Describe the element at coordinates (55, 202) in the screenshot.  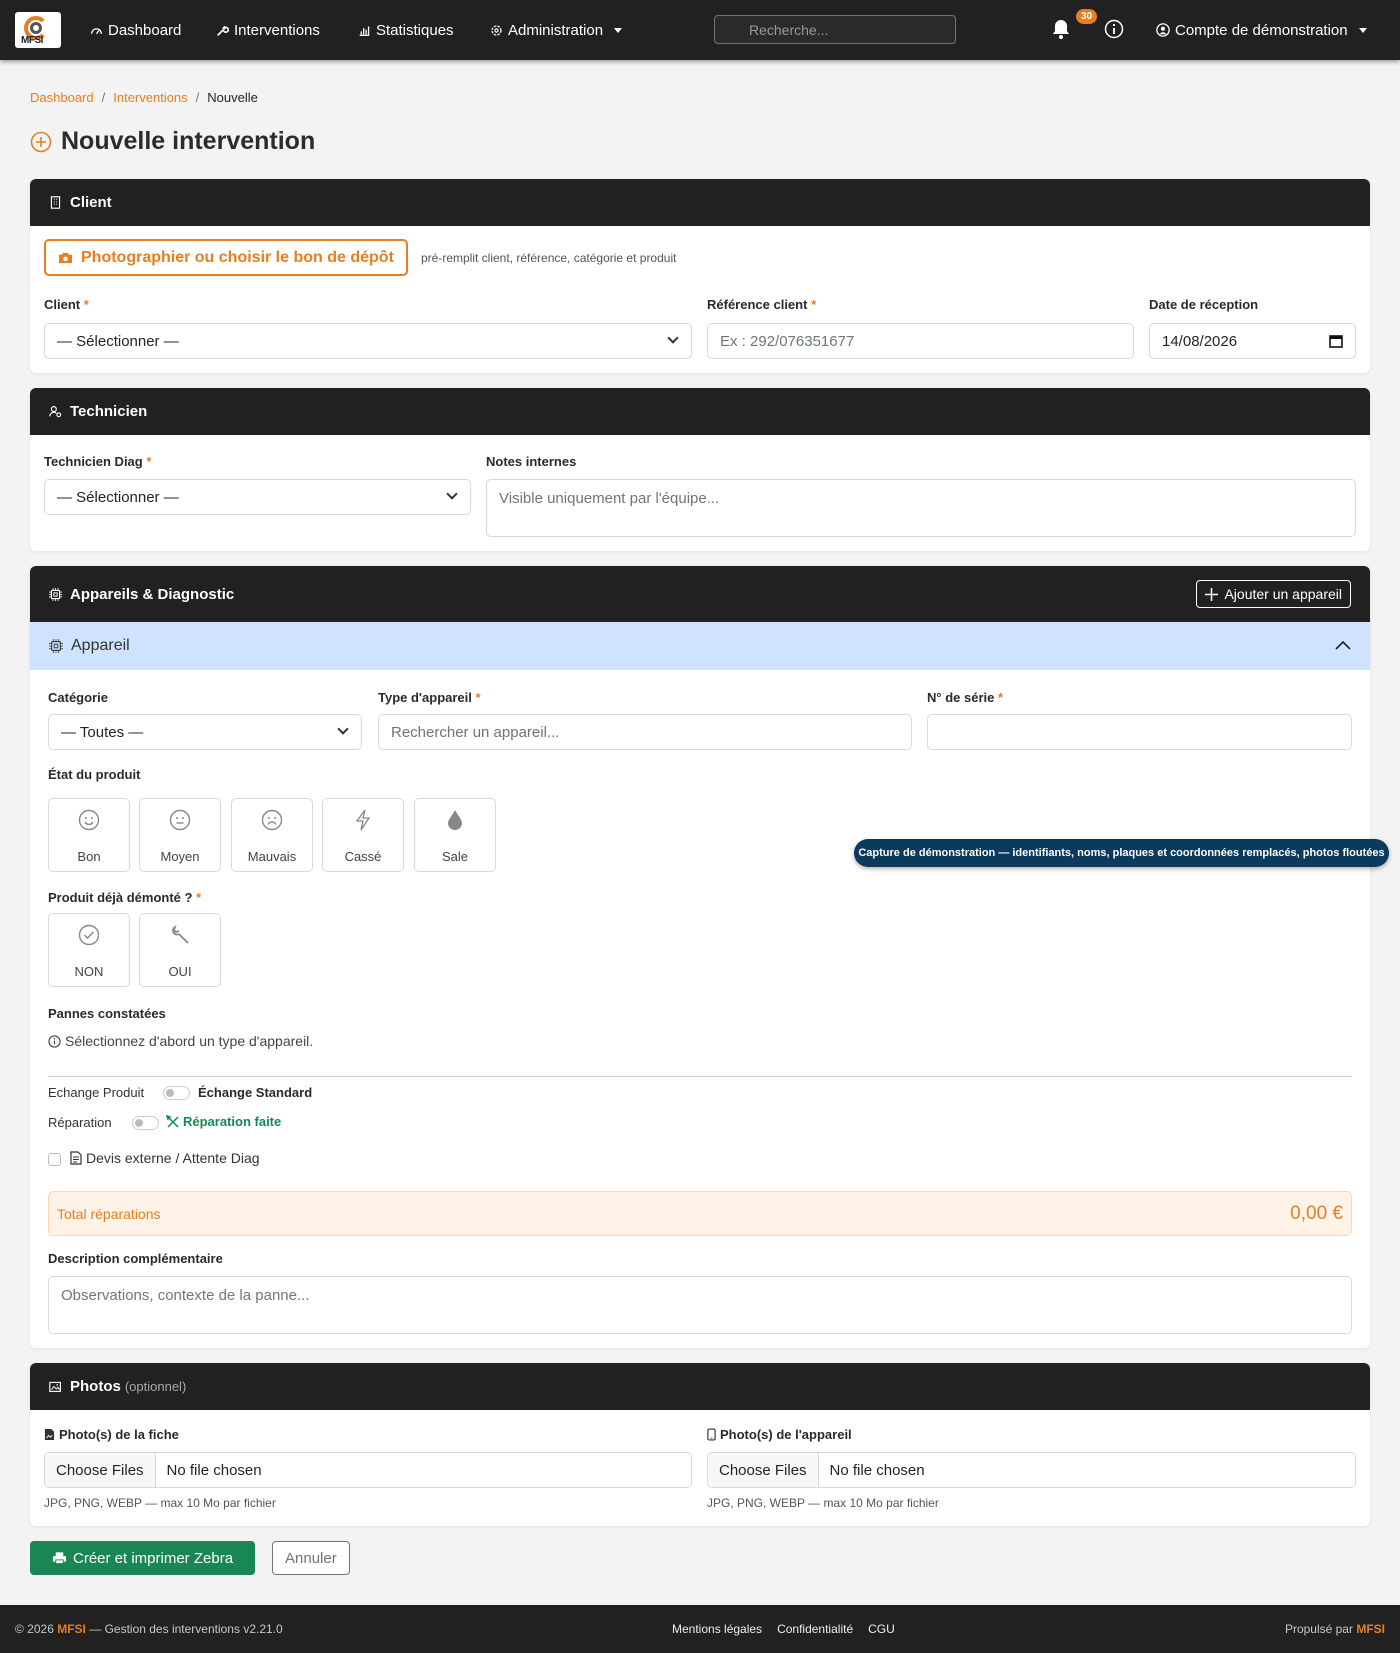
I see `building-icon` at that location.